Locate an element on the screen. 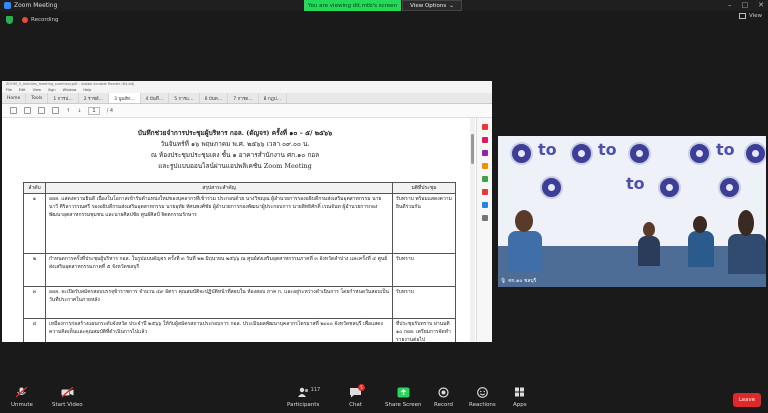 Image resolution: width=768 pixels, height=413 pixels. share-screen-button: Share Screen is located at coordinates (403, 397).